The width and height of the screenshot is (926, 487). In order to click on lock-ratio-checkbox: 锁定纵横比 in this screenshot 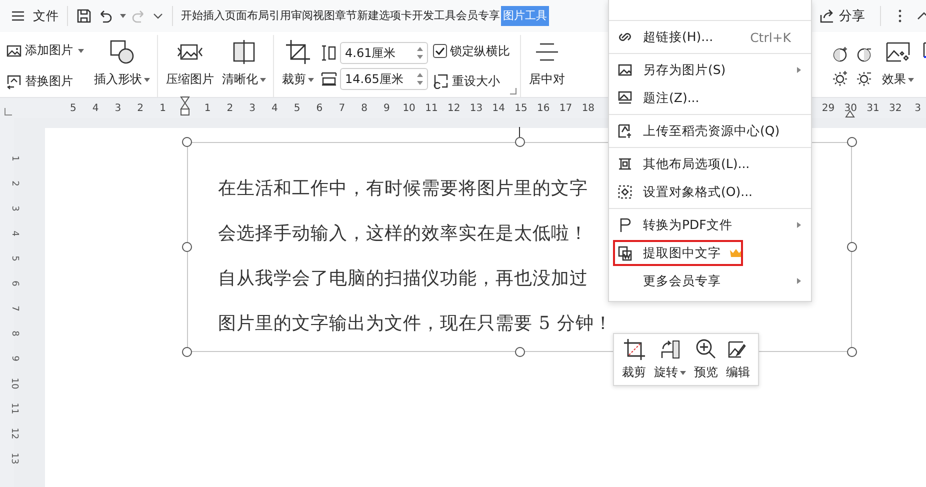, I will do `click(471, 51)`.